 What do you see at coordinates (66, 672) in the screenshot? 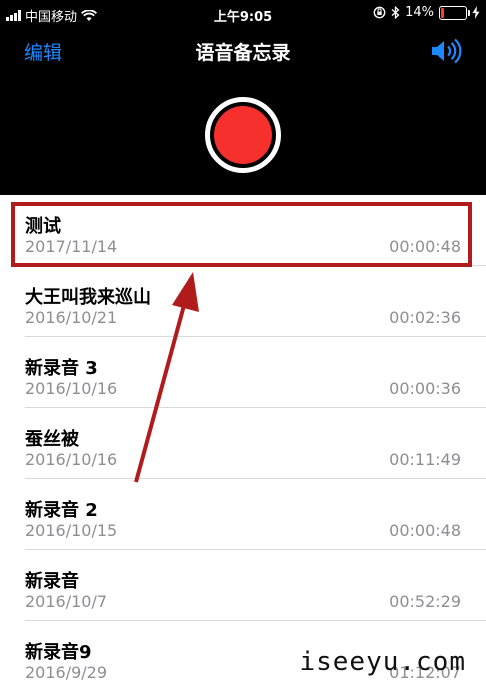
I see `recording-date: 2016/9/29` at bounding box center [66, 672].